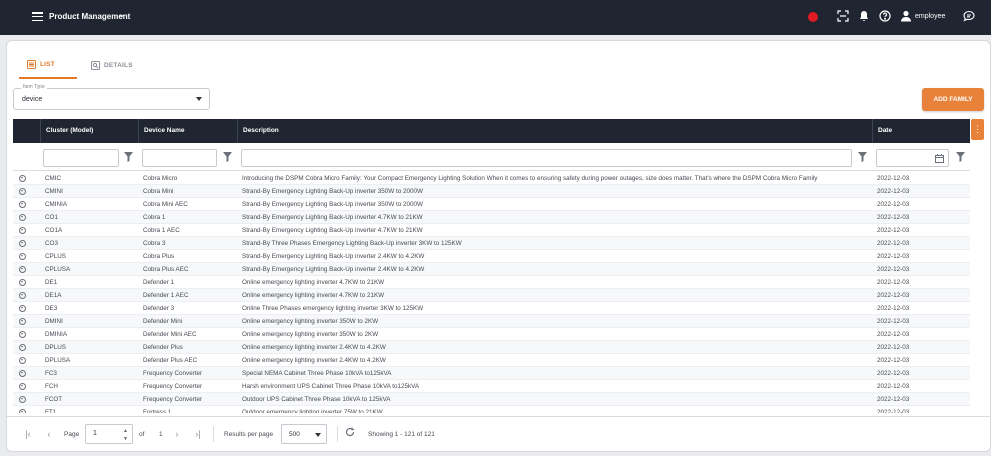 This screenshot has height=456, width=991. What do you see at coordinates (48, 65) in the screenshot?
I see `tab-list: LIST` at bounding box center [48, 65].